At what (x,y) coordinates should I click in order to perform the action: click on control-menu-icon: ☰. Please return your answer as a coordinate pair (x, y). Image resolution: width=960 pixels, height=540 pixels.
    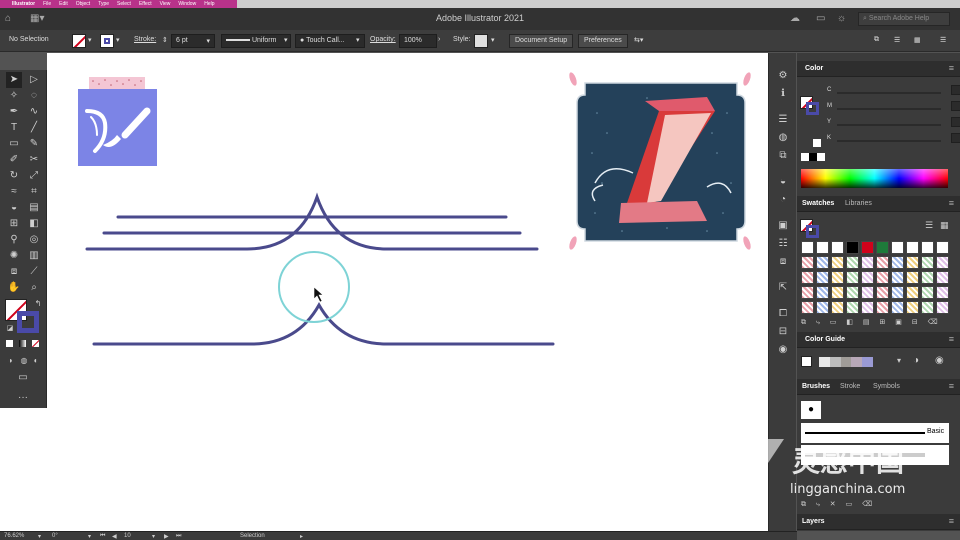
    Looking at the image, I should click on (943, 40).